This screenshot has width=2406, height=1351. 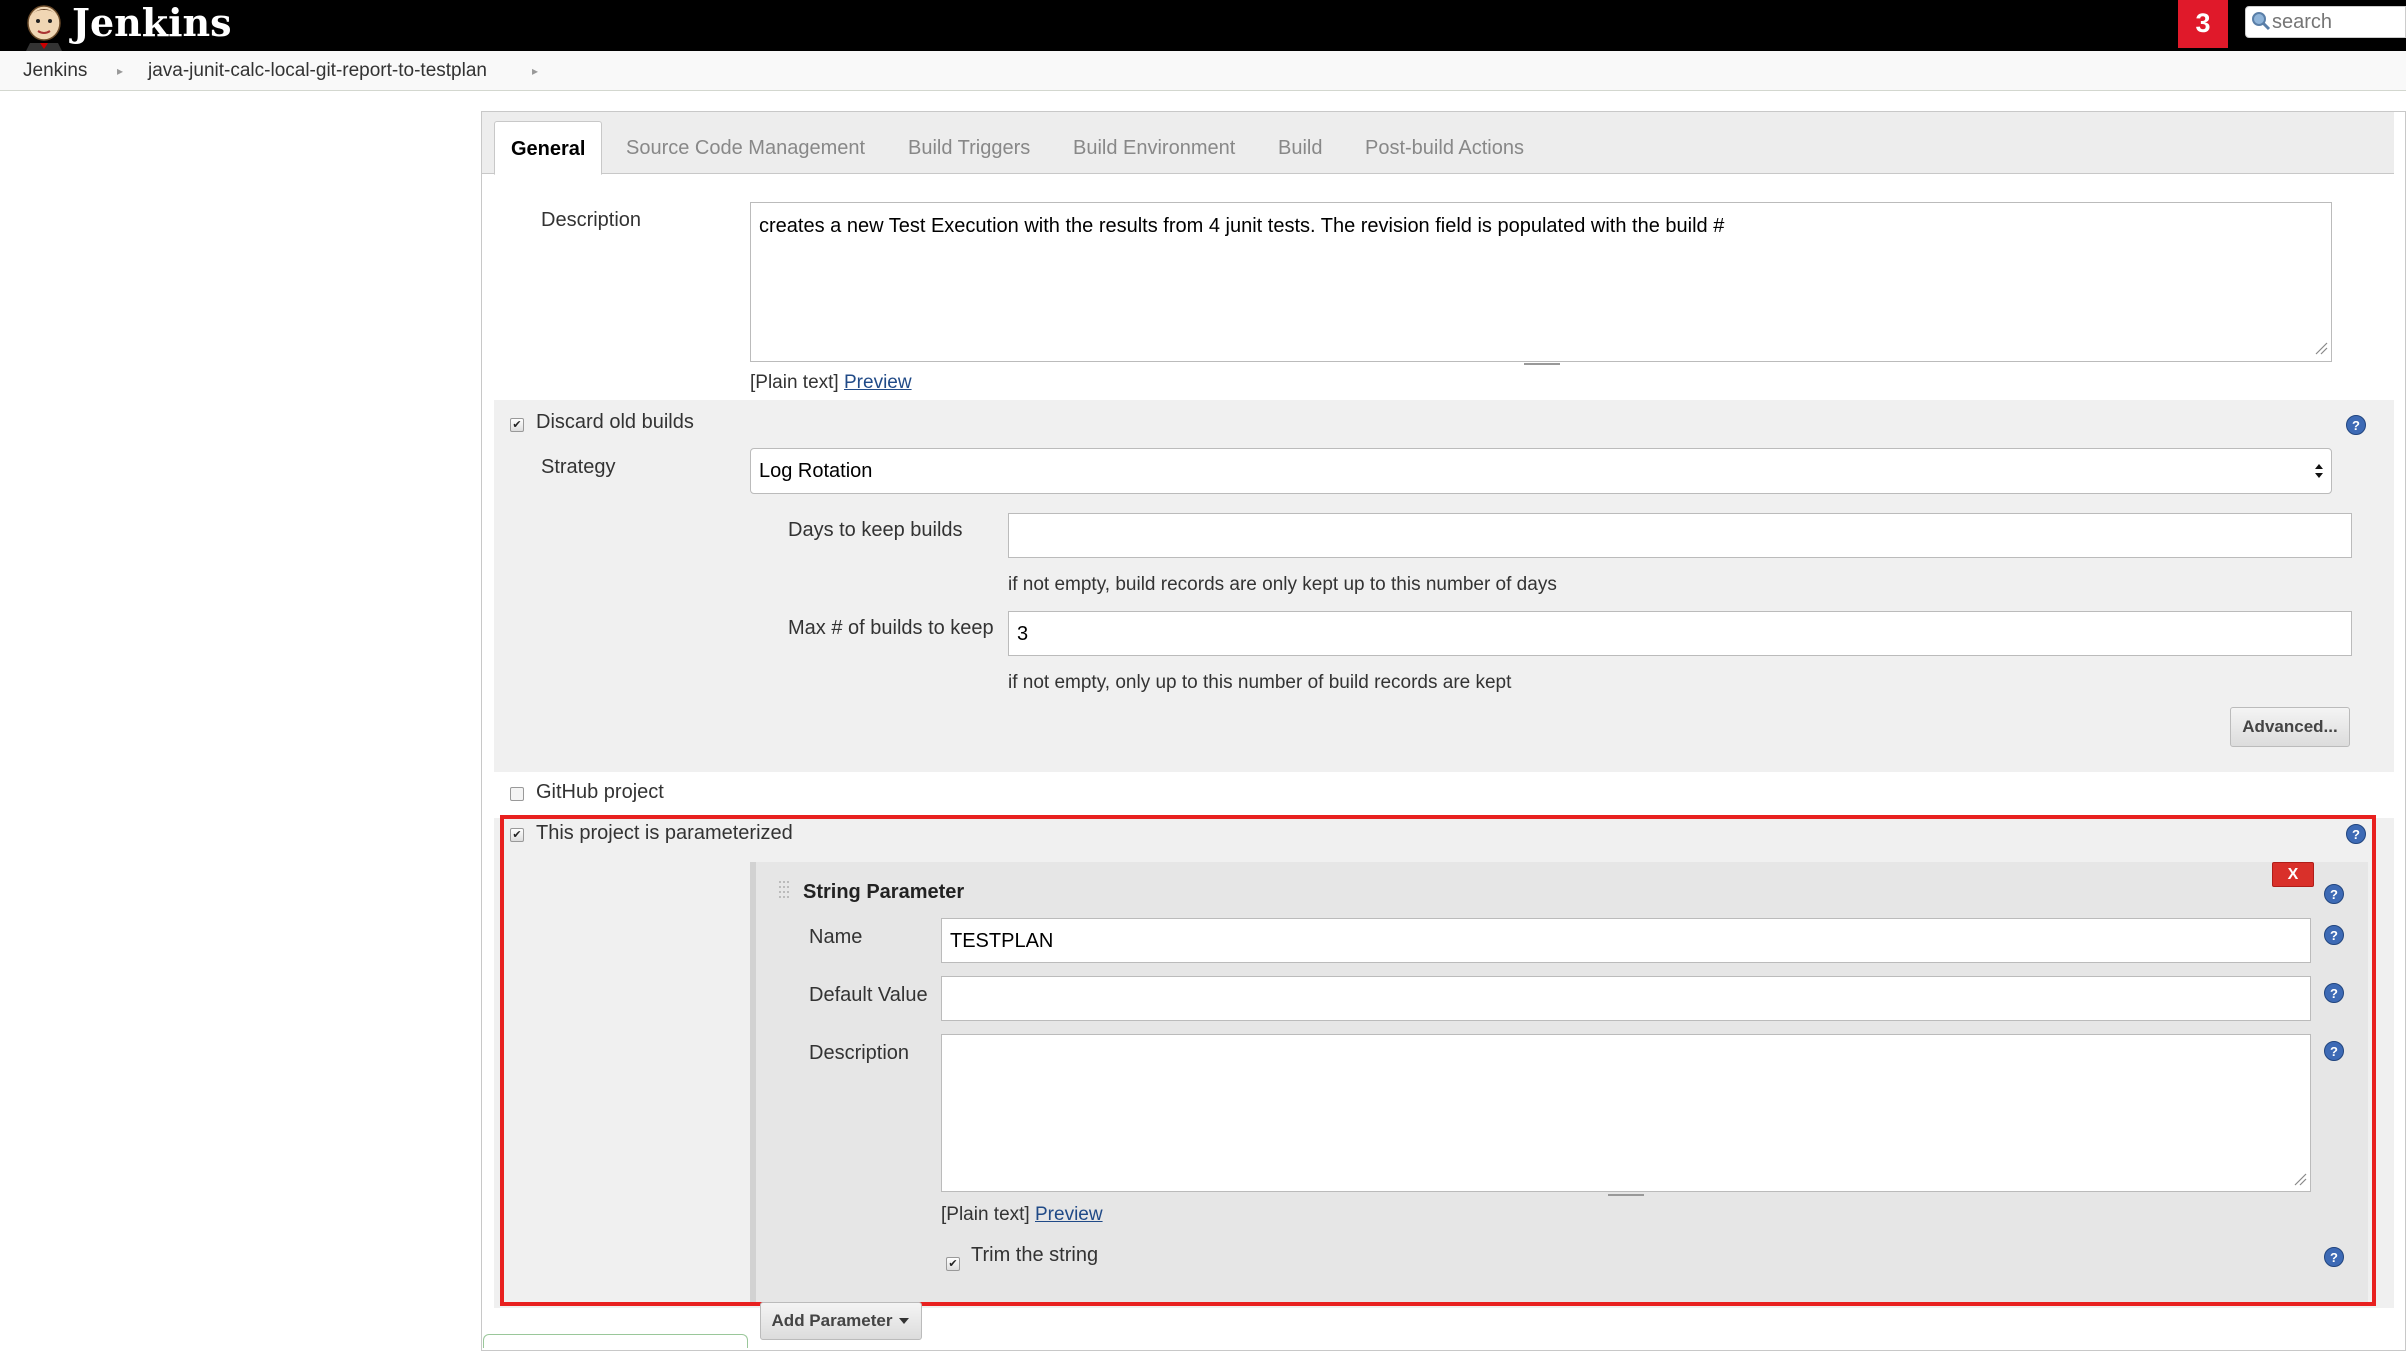 I want to click on github-project-checkbox, so click(x=517, y=794).